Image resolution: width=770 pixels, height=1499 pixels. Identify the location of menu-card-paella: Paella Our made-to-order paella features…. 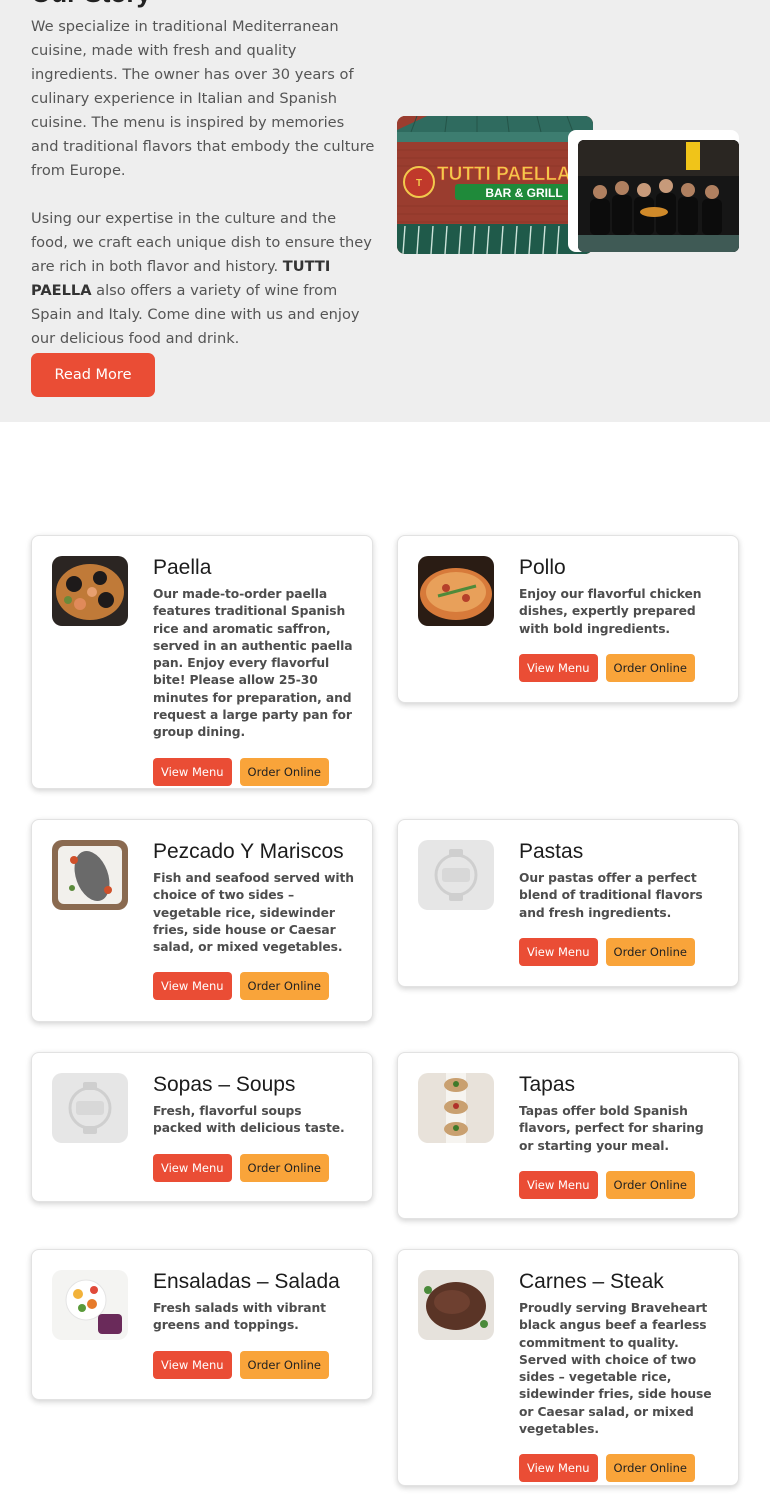
(202, 662).